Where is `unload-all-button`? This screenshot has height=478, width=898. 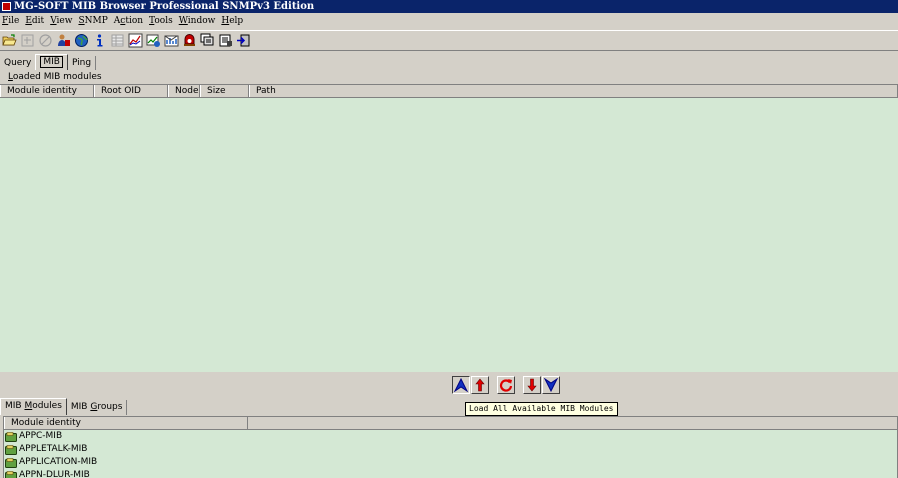 unload-all-button is located at coordinates (551, 385).